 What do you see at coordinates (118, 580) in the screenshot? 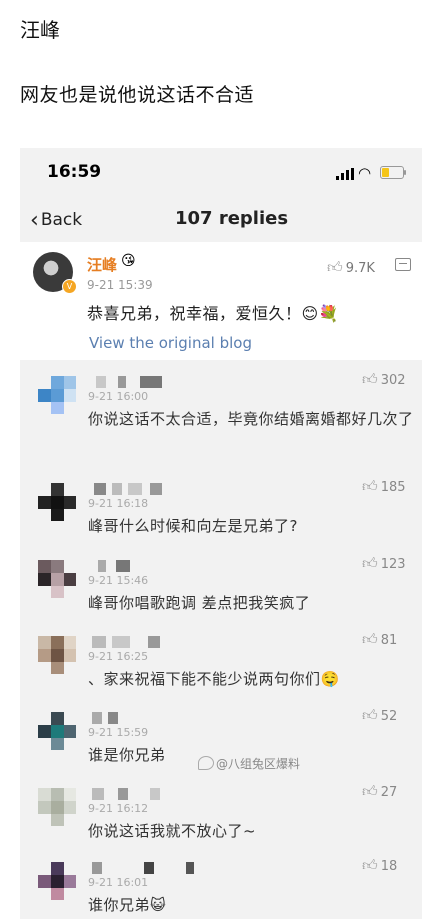
I see `comment-time: 9-21 15:46` at bounding box center [118, 580].